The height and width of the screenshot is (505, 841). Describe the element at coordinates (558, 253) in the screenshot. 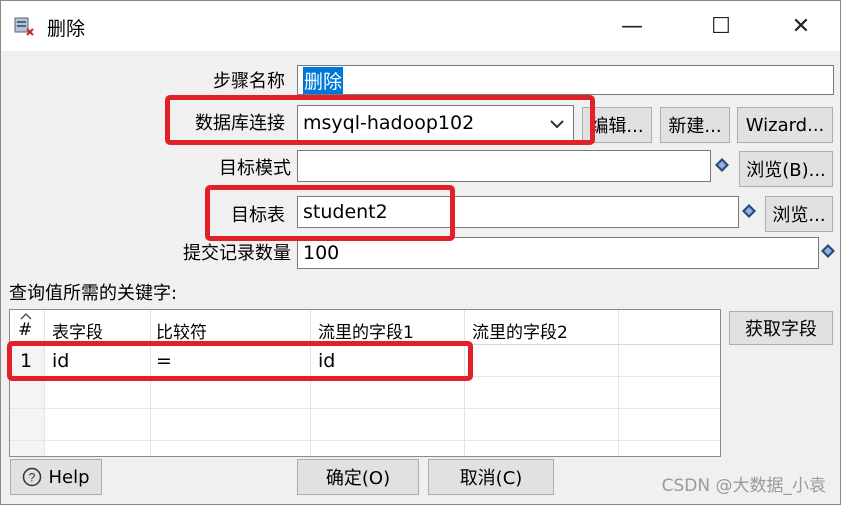

I see `commit-size-input: 100` at that location.